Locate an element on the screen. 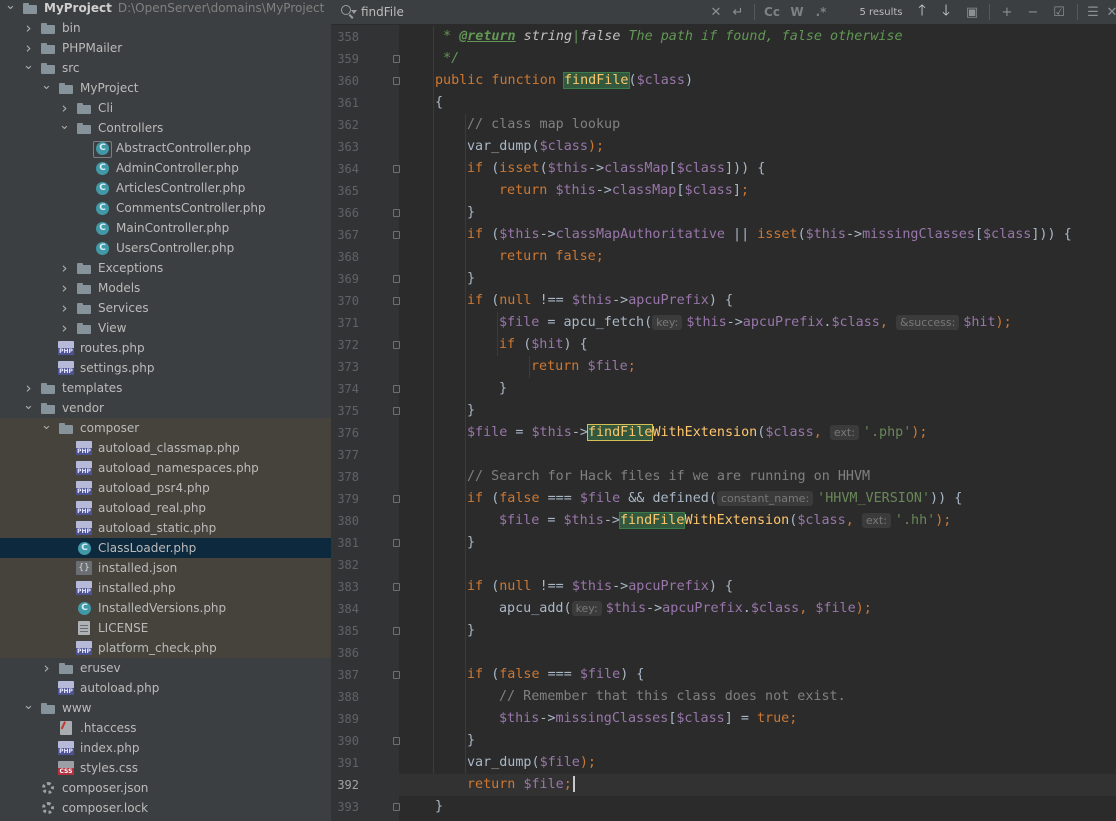 This screenshot has height=821, width=1116. tree-item-htaccess: ›.htaccess is located at coordinates (165, 728).